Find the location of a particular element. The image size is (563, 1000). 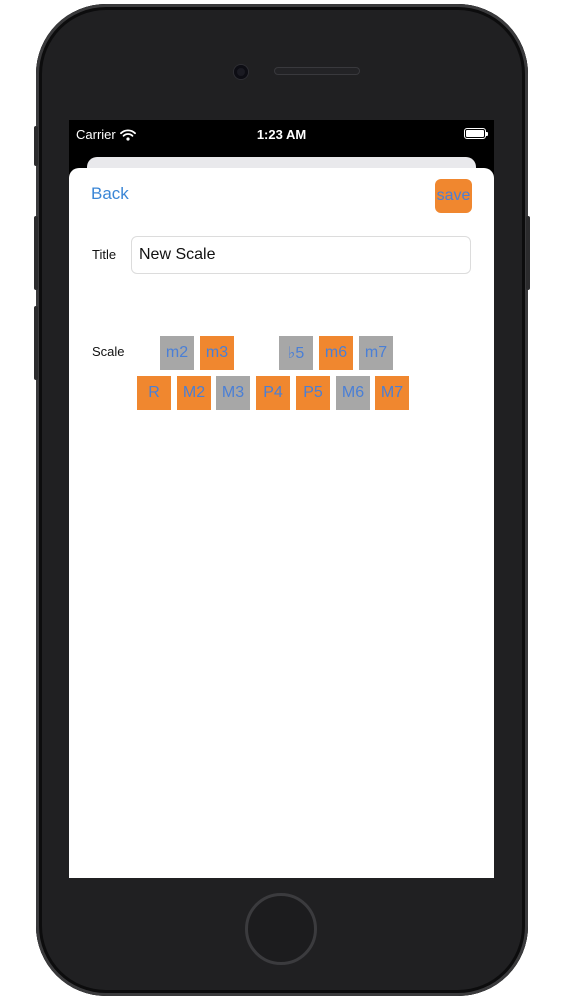

scale-label: Scale is located at coordinates (108, 351).